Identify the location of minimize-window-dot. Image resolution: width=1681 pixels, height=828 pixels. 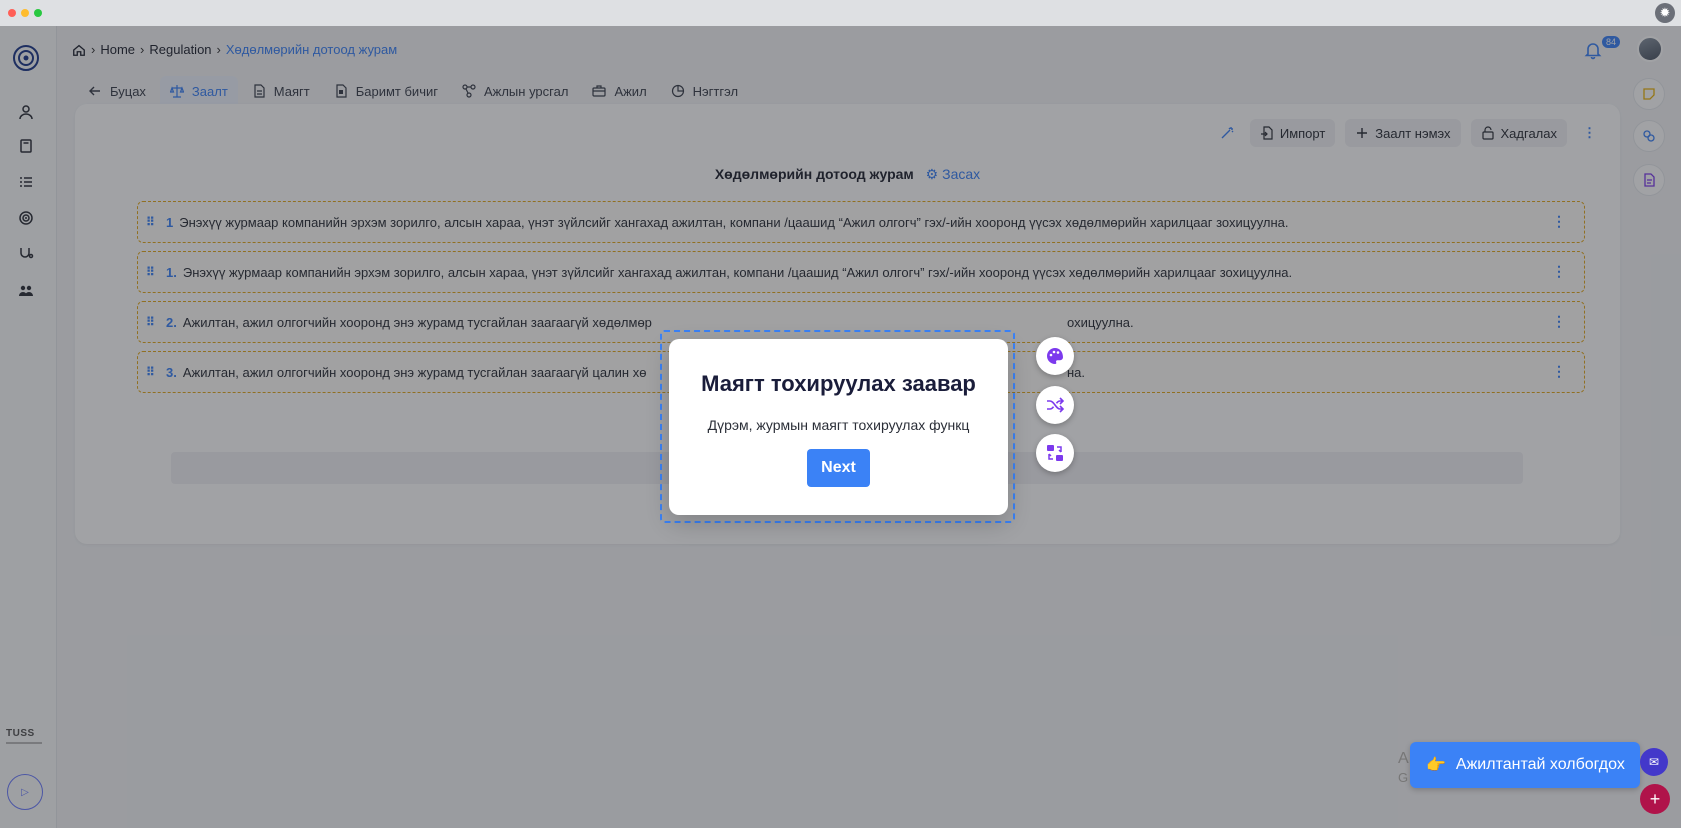
(25, 13).